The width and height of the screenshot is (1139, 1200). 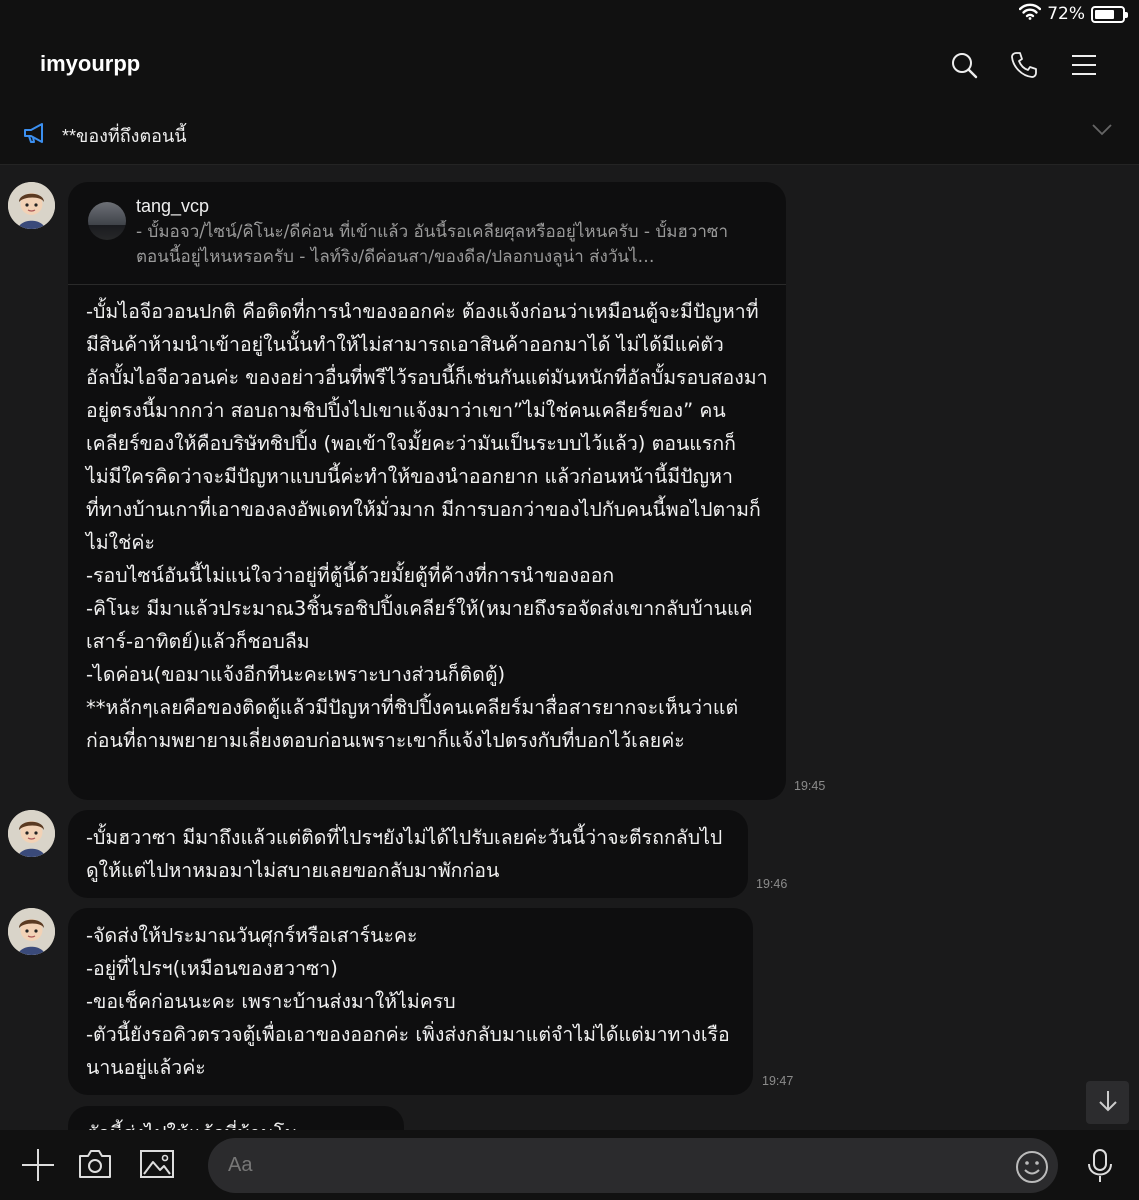 What do you see at coordinates (124, 136) in the screenshot?
I see `announcement-text: **ของที่ถึงตอนนี้` at bounding box center [124, 136].